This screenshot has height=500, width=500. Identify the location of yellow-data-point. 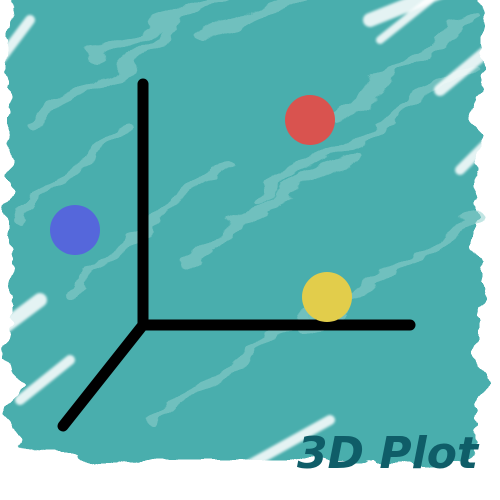
(327, 297).